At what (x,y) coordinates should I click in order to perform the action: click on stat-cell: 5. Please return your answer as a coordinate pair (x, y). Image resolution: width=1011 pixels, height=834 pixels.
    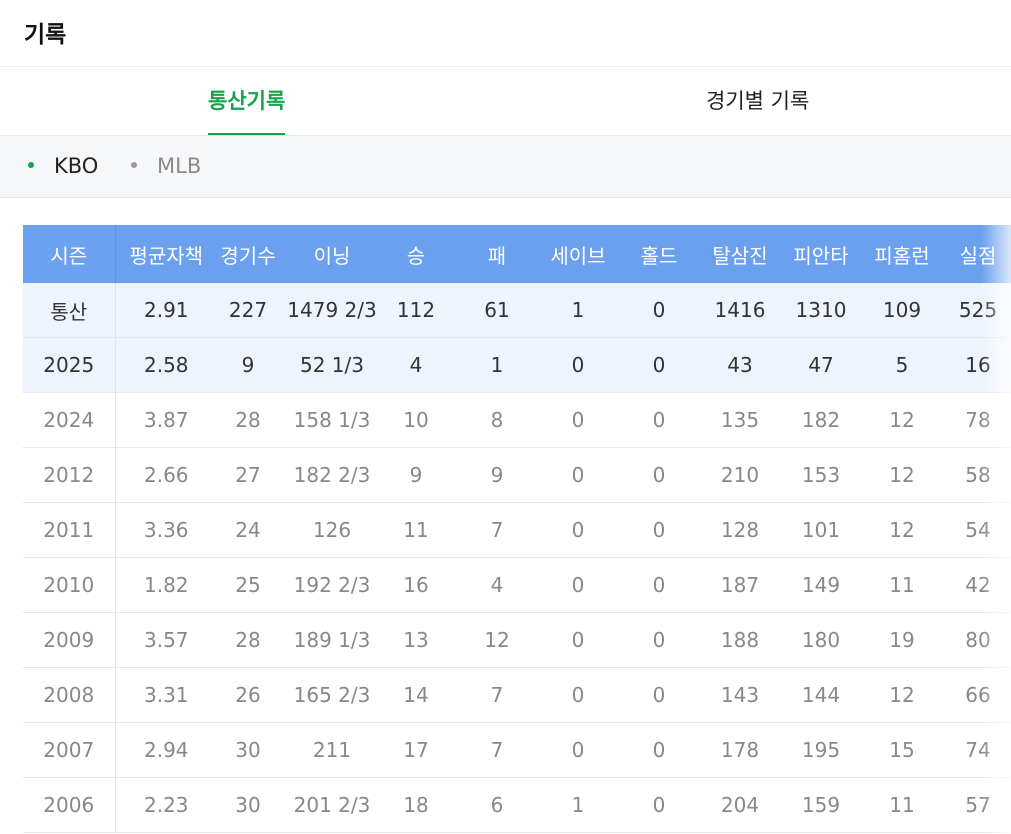
    Looking at the image, I should click on (902, 365).